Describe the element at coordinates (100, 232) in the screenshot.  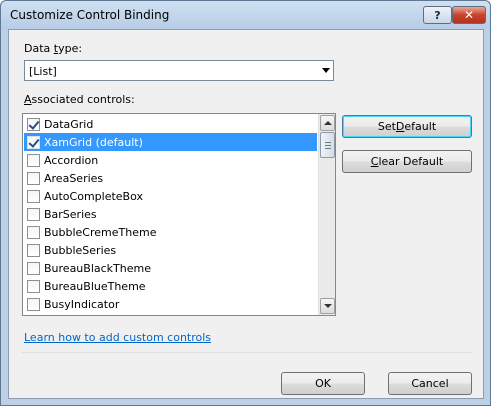
I see `list-item-label: BubbleCremeTheme` at that location.